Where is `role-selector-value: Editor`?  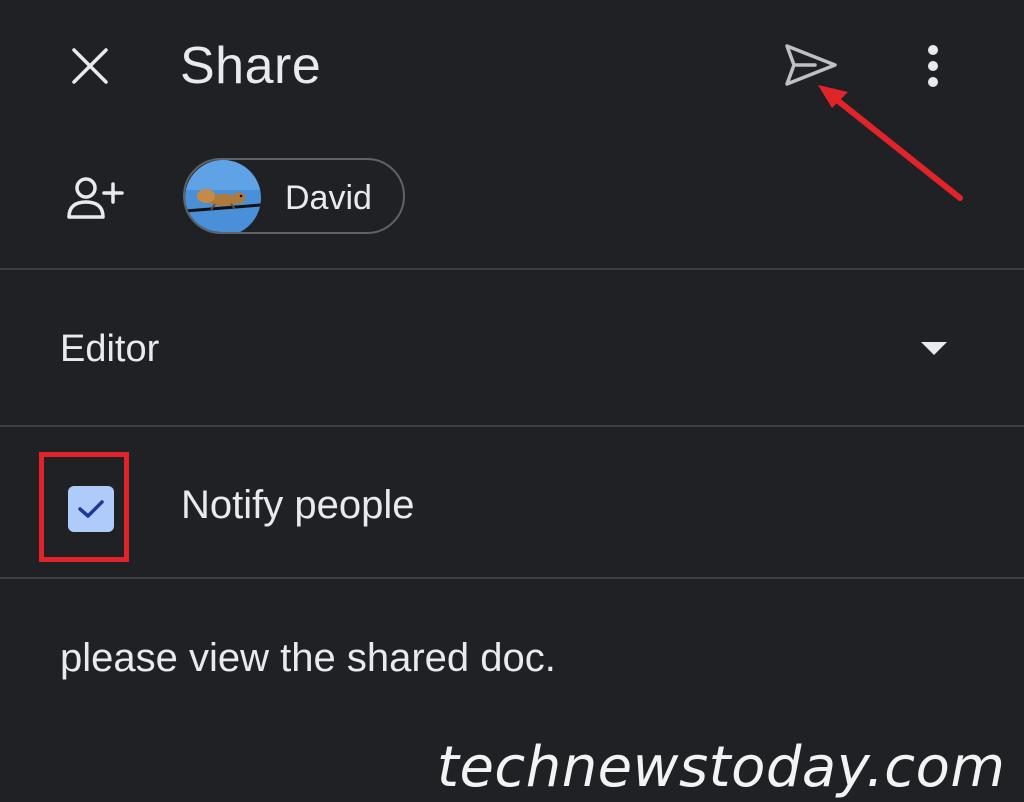 role-selector-value: Editor is located at coordinates (109, 349).